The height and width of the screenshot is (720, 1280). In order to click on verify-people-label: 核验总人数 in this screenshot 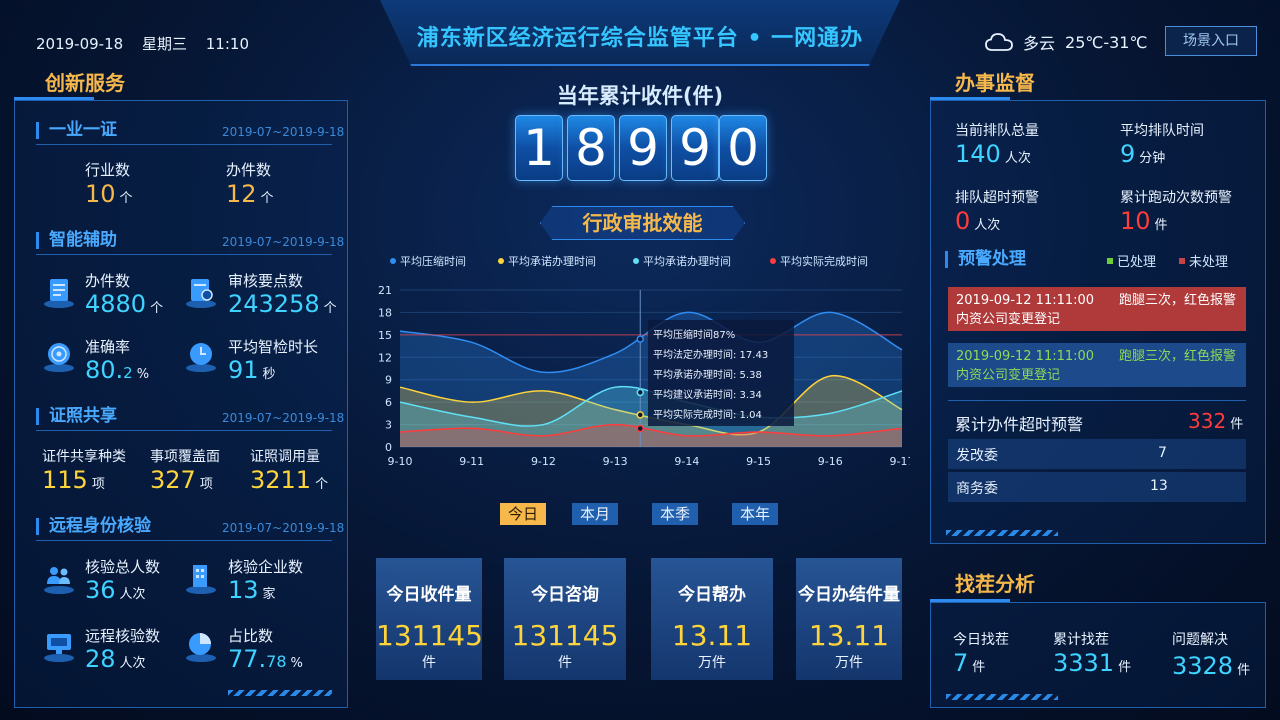, I will do `click(123, 567)`.